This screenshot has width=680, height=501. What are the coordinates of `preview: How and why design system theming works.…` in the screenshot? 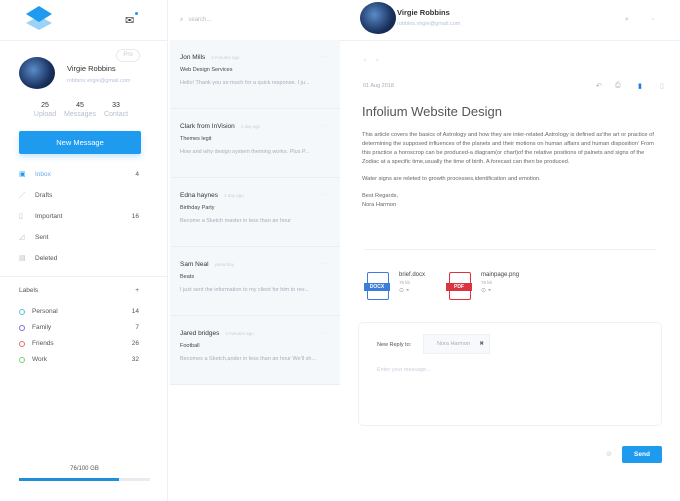 It's located at (245, 152).